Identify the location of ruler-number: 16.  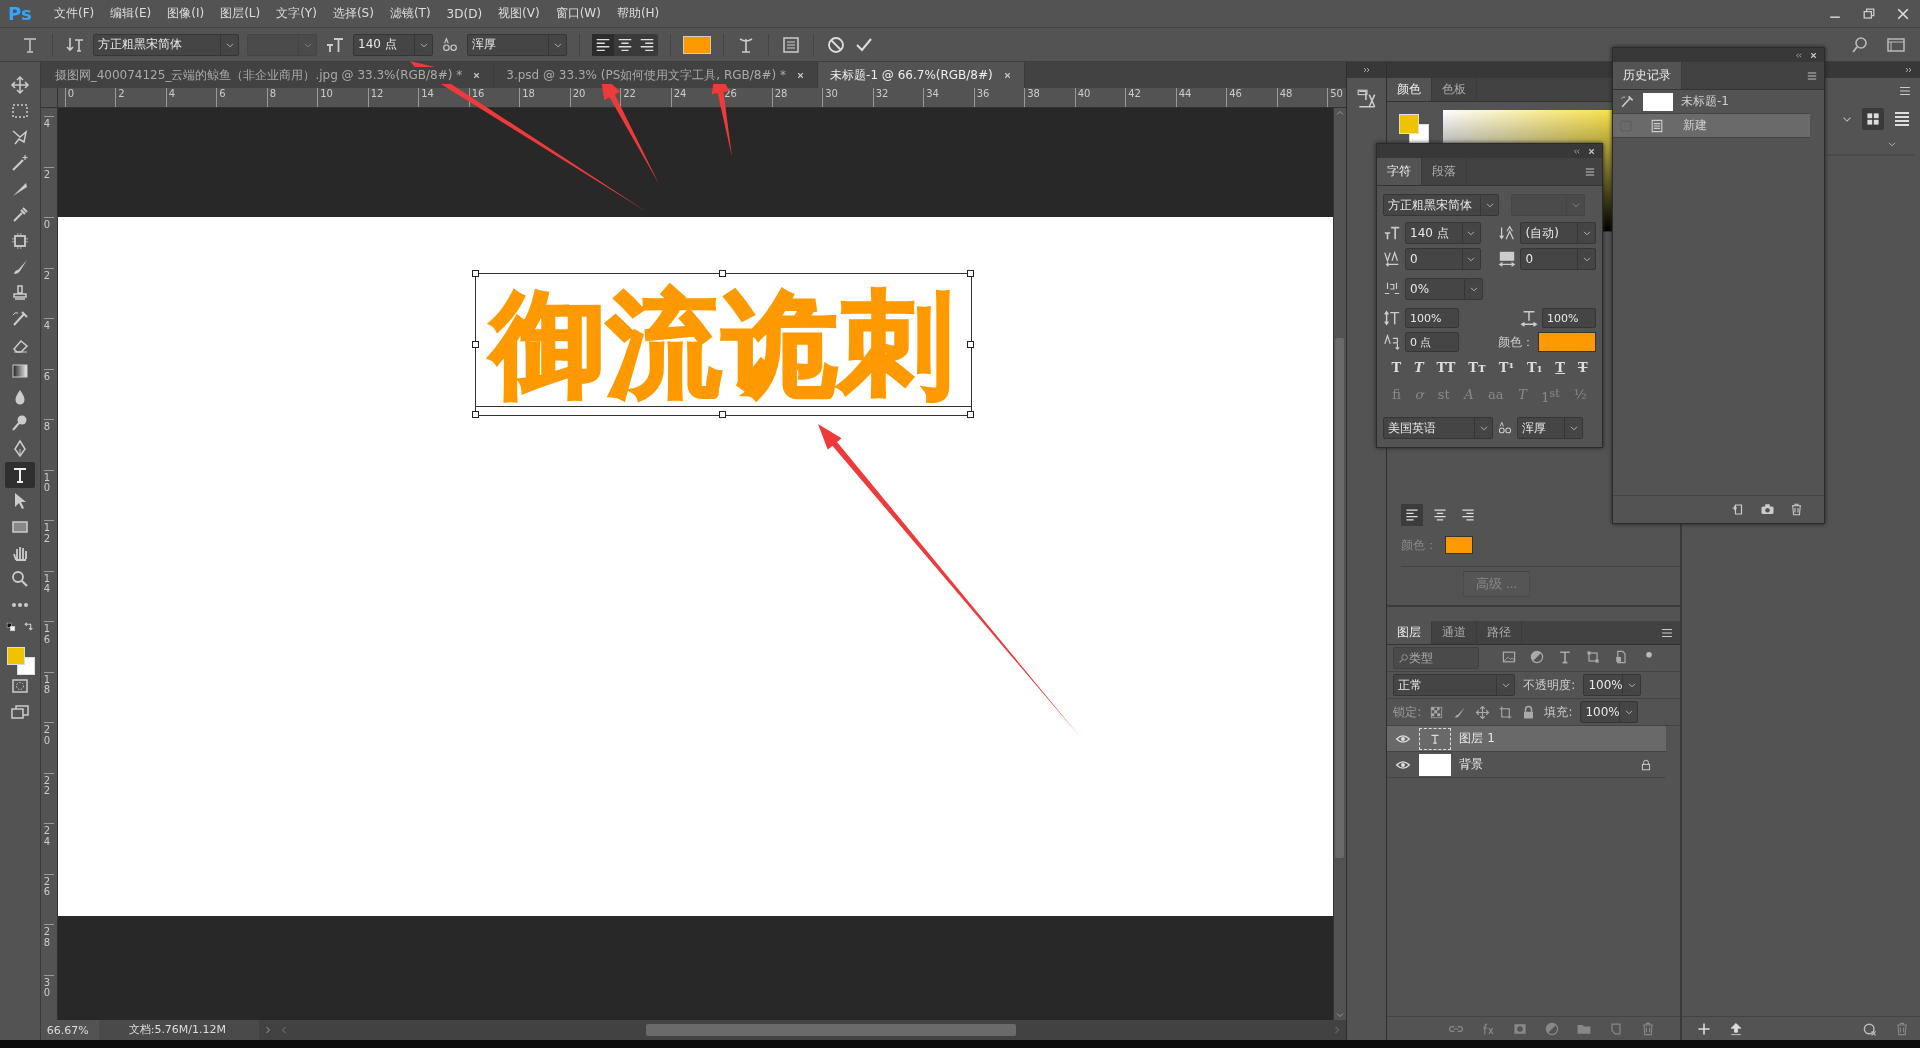
(48, 646).